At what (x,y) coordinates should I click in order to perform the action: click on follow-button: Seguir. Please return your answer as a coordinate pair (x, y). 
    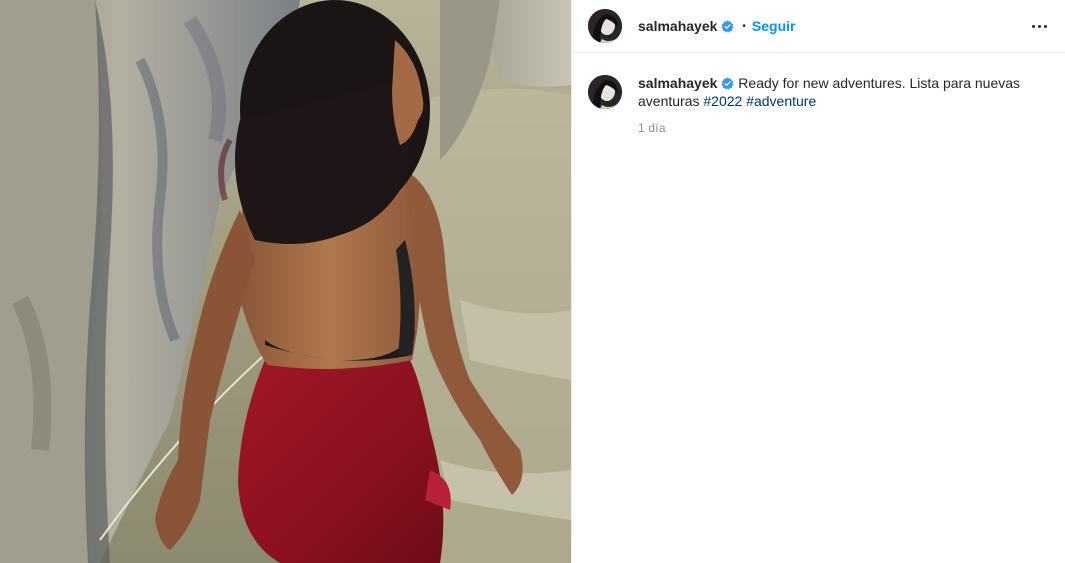
    Looking at the image, I should click on (774, 26).